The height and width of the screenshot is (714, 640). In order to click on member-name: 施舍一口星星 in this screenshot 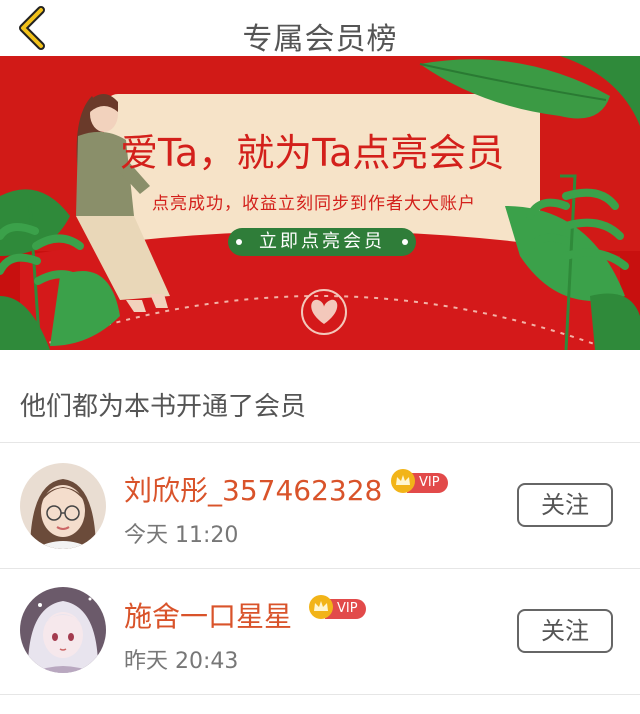, I will do `click(208, 615)`.